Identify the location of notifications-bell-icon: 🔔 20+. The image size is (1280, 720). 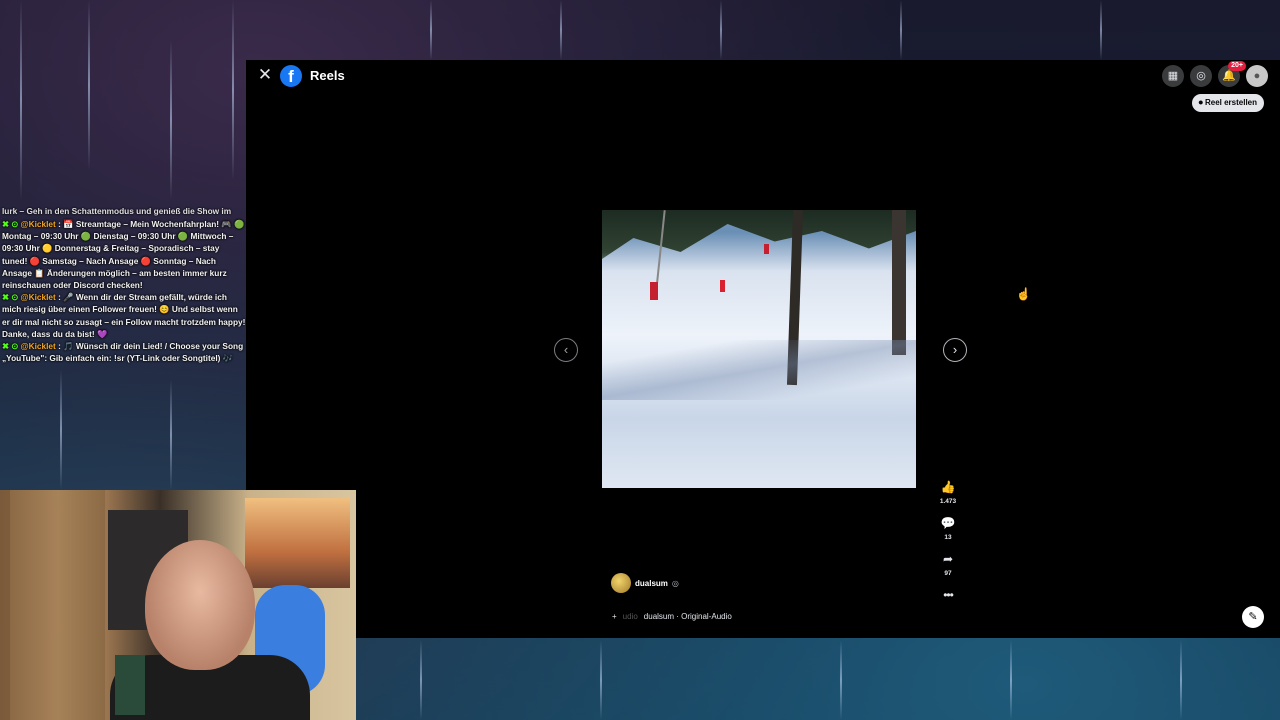
(1232, 74).